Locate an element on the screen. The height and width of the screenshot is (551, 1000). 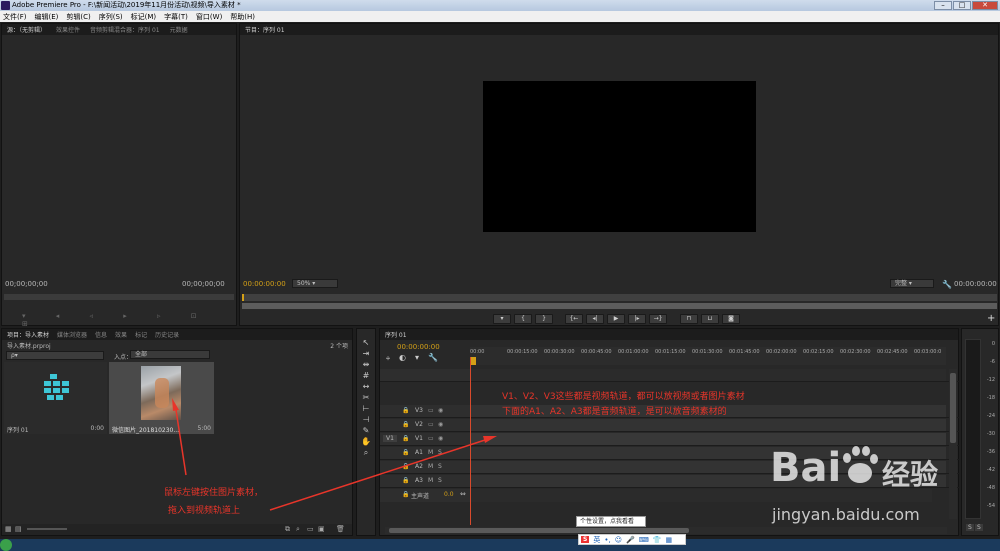
selection-tool-icon: ↖ is located at coordinates (366, 342).